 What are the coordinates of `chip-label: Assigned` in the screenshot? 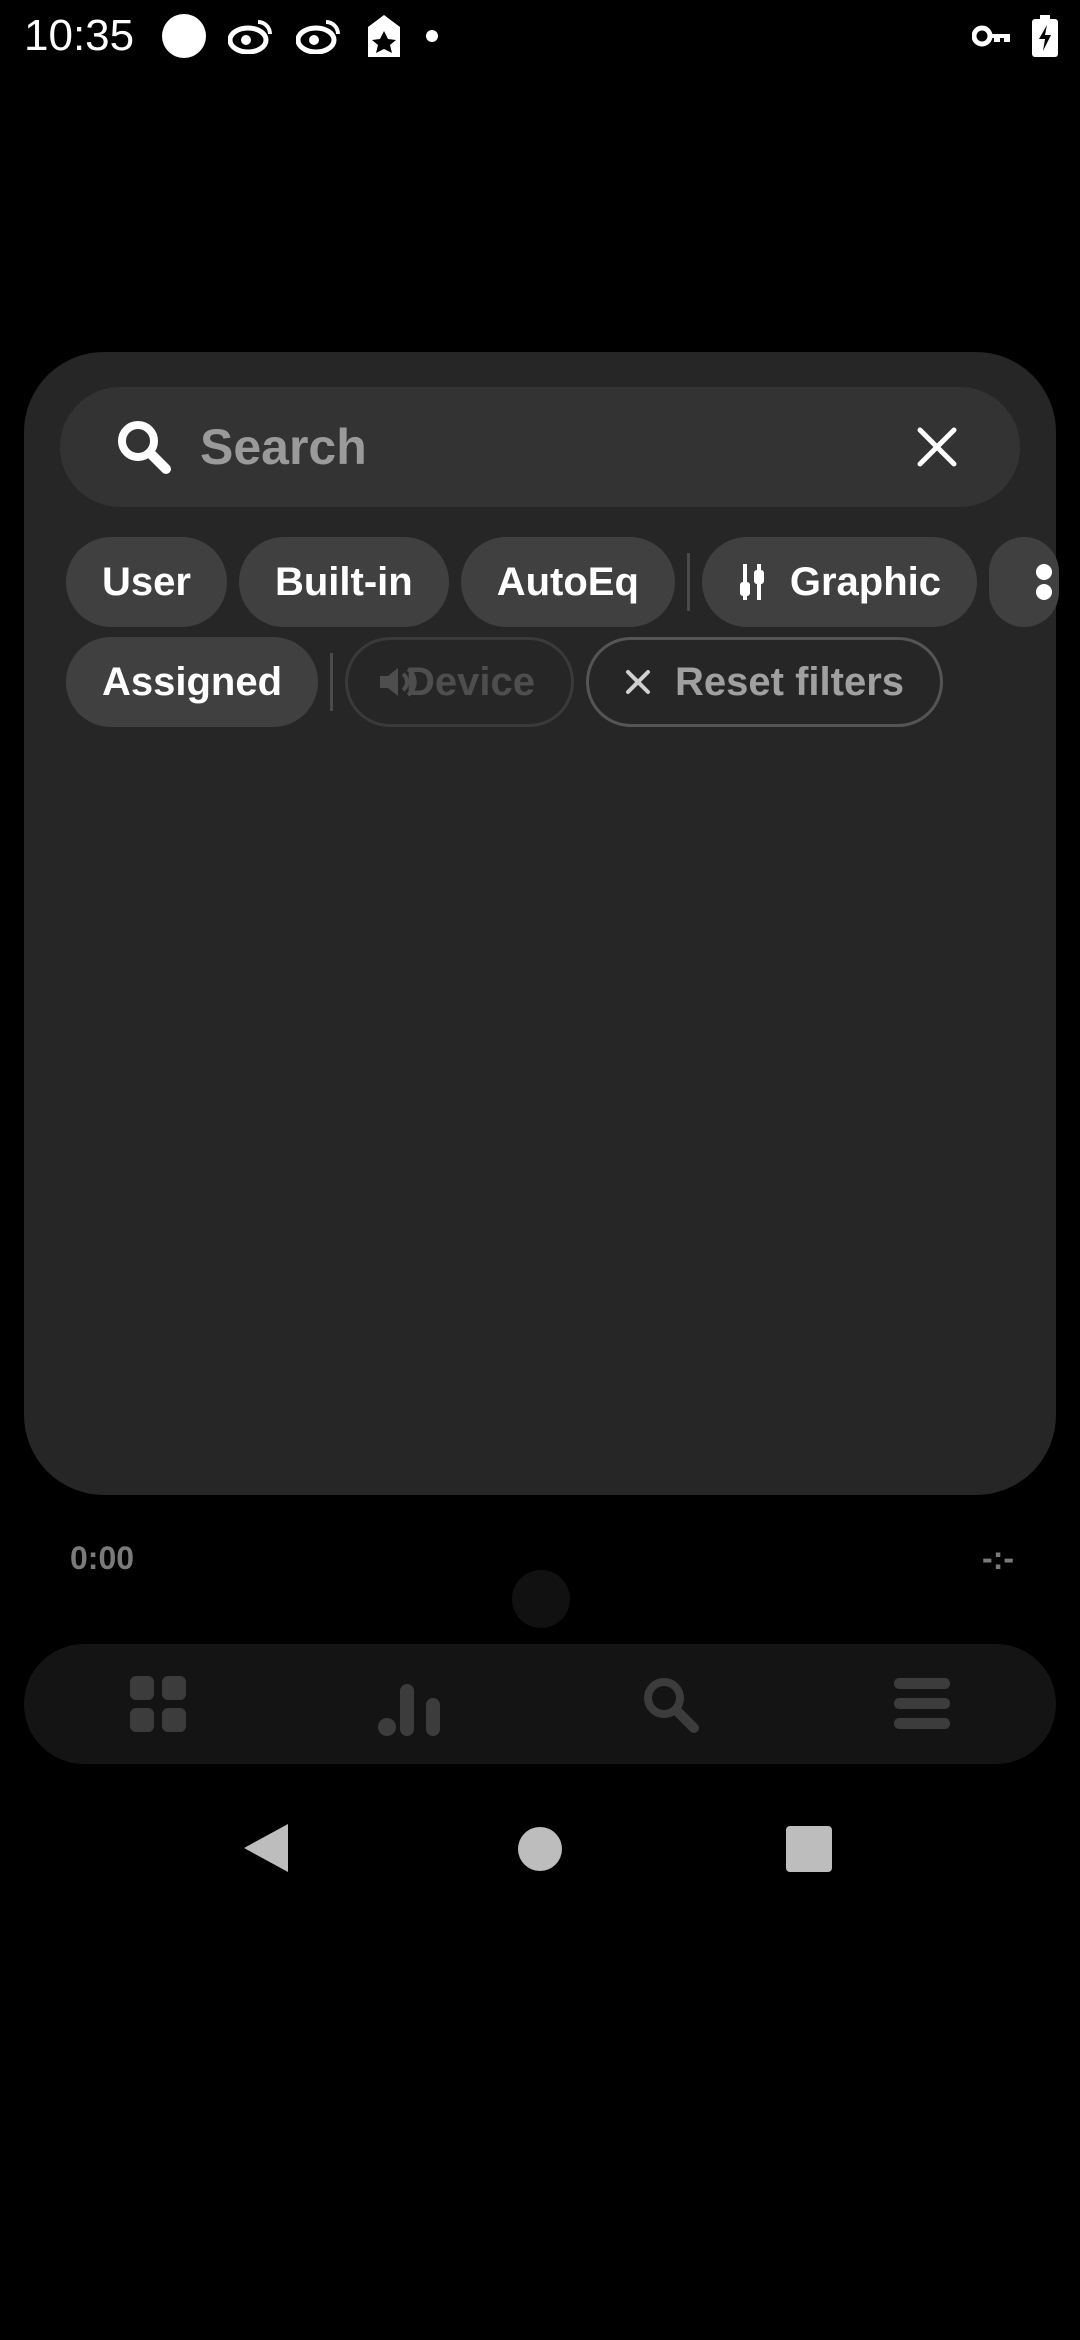 It's located at (192, 681).